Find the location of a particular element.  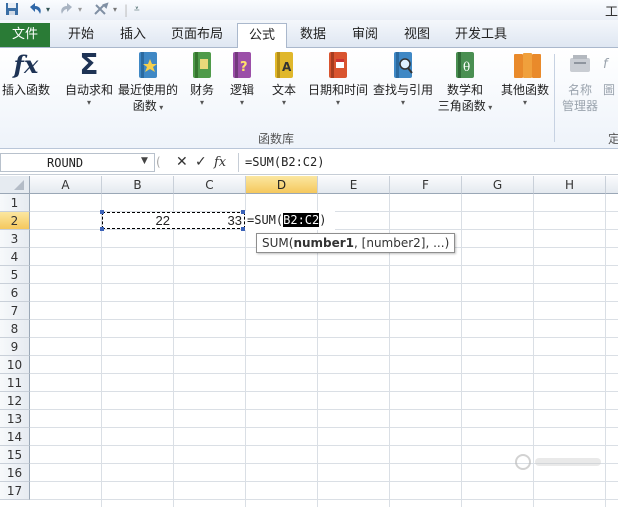

more-books-icon is located at coordinates (526, 65).